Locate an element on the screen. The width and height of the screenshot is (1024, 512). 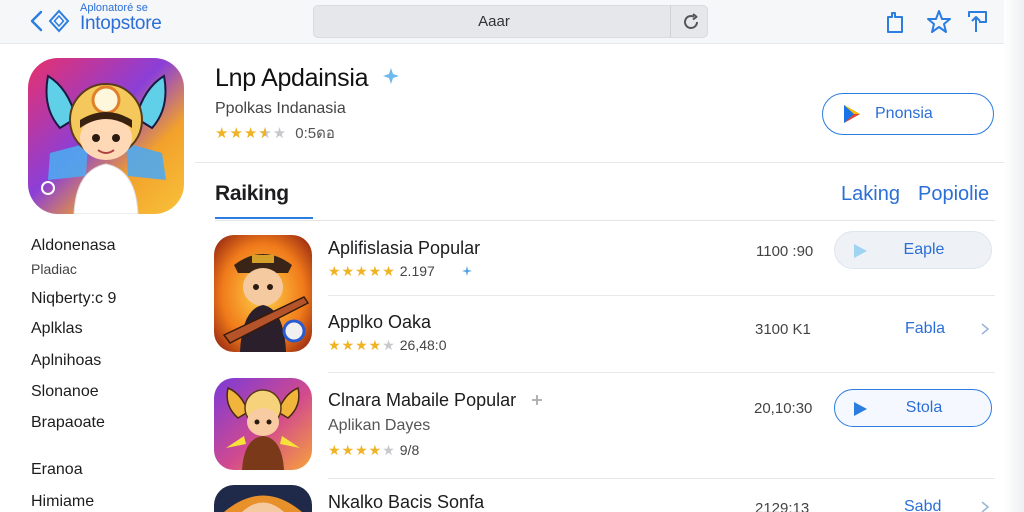
row-app-name: Aplifislasia Popular is located at coordinates (404, 248).